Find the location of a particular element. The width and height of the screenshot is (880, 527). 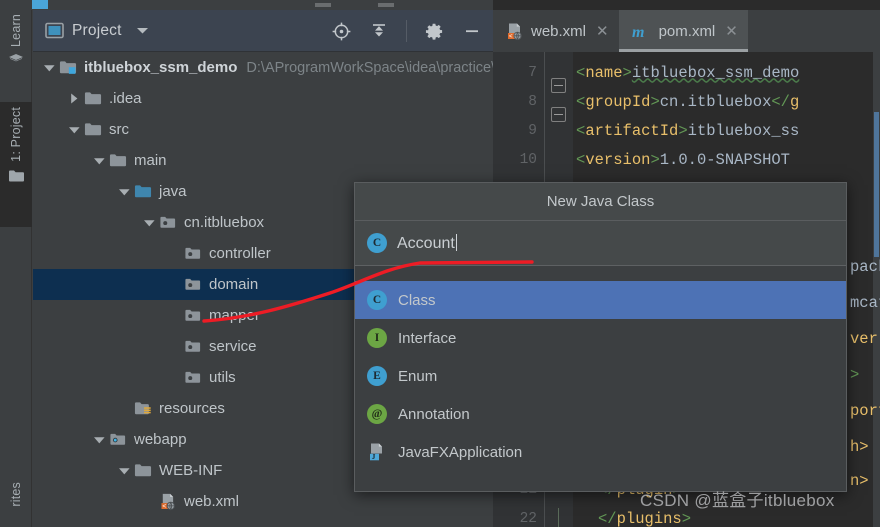

xml-file-icon: < is located at coordinates (168, 502).